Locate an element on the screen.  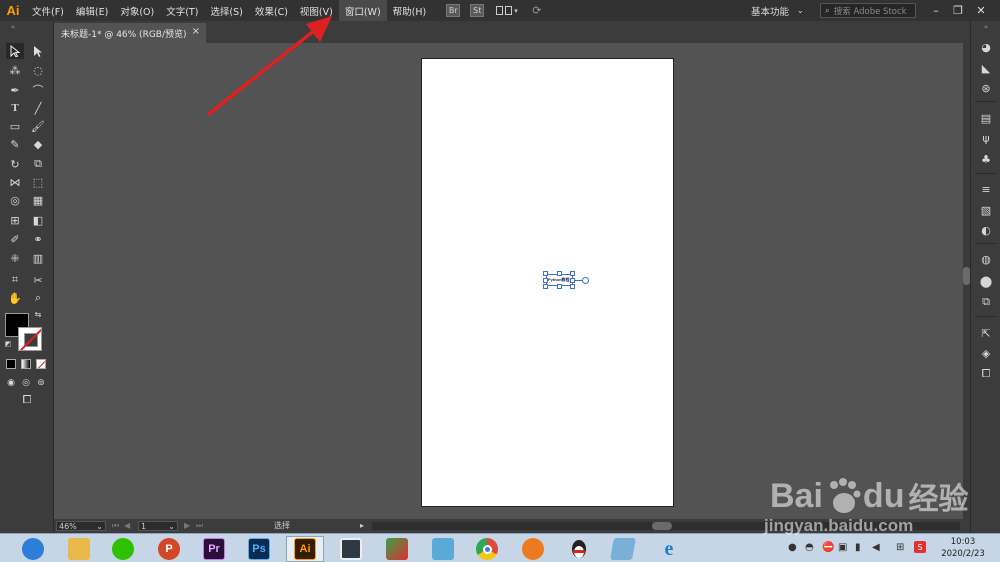
sogou-ime-icon: S is located at coordinates (920, 547).